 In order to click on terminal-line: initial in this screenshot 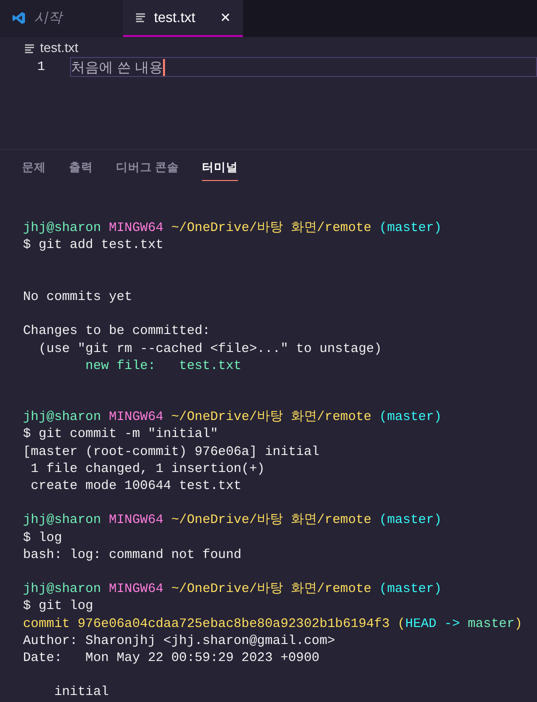, I will do `click(81, 691)`.